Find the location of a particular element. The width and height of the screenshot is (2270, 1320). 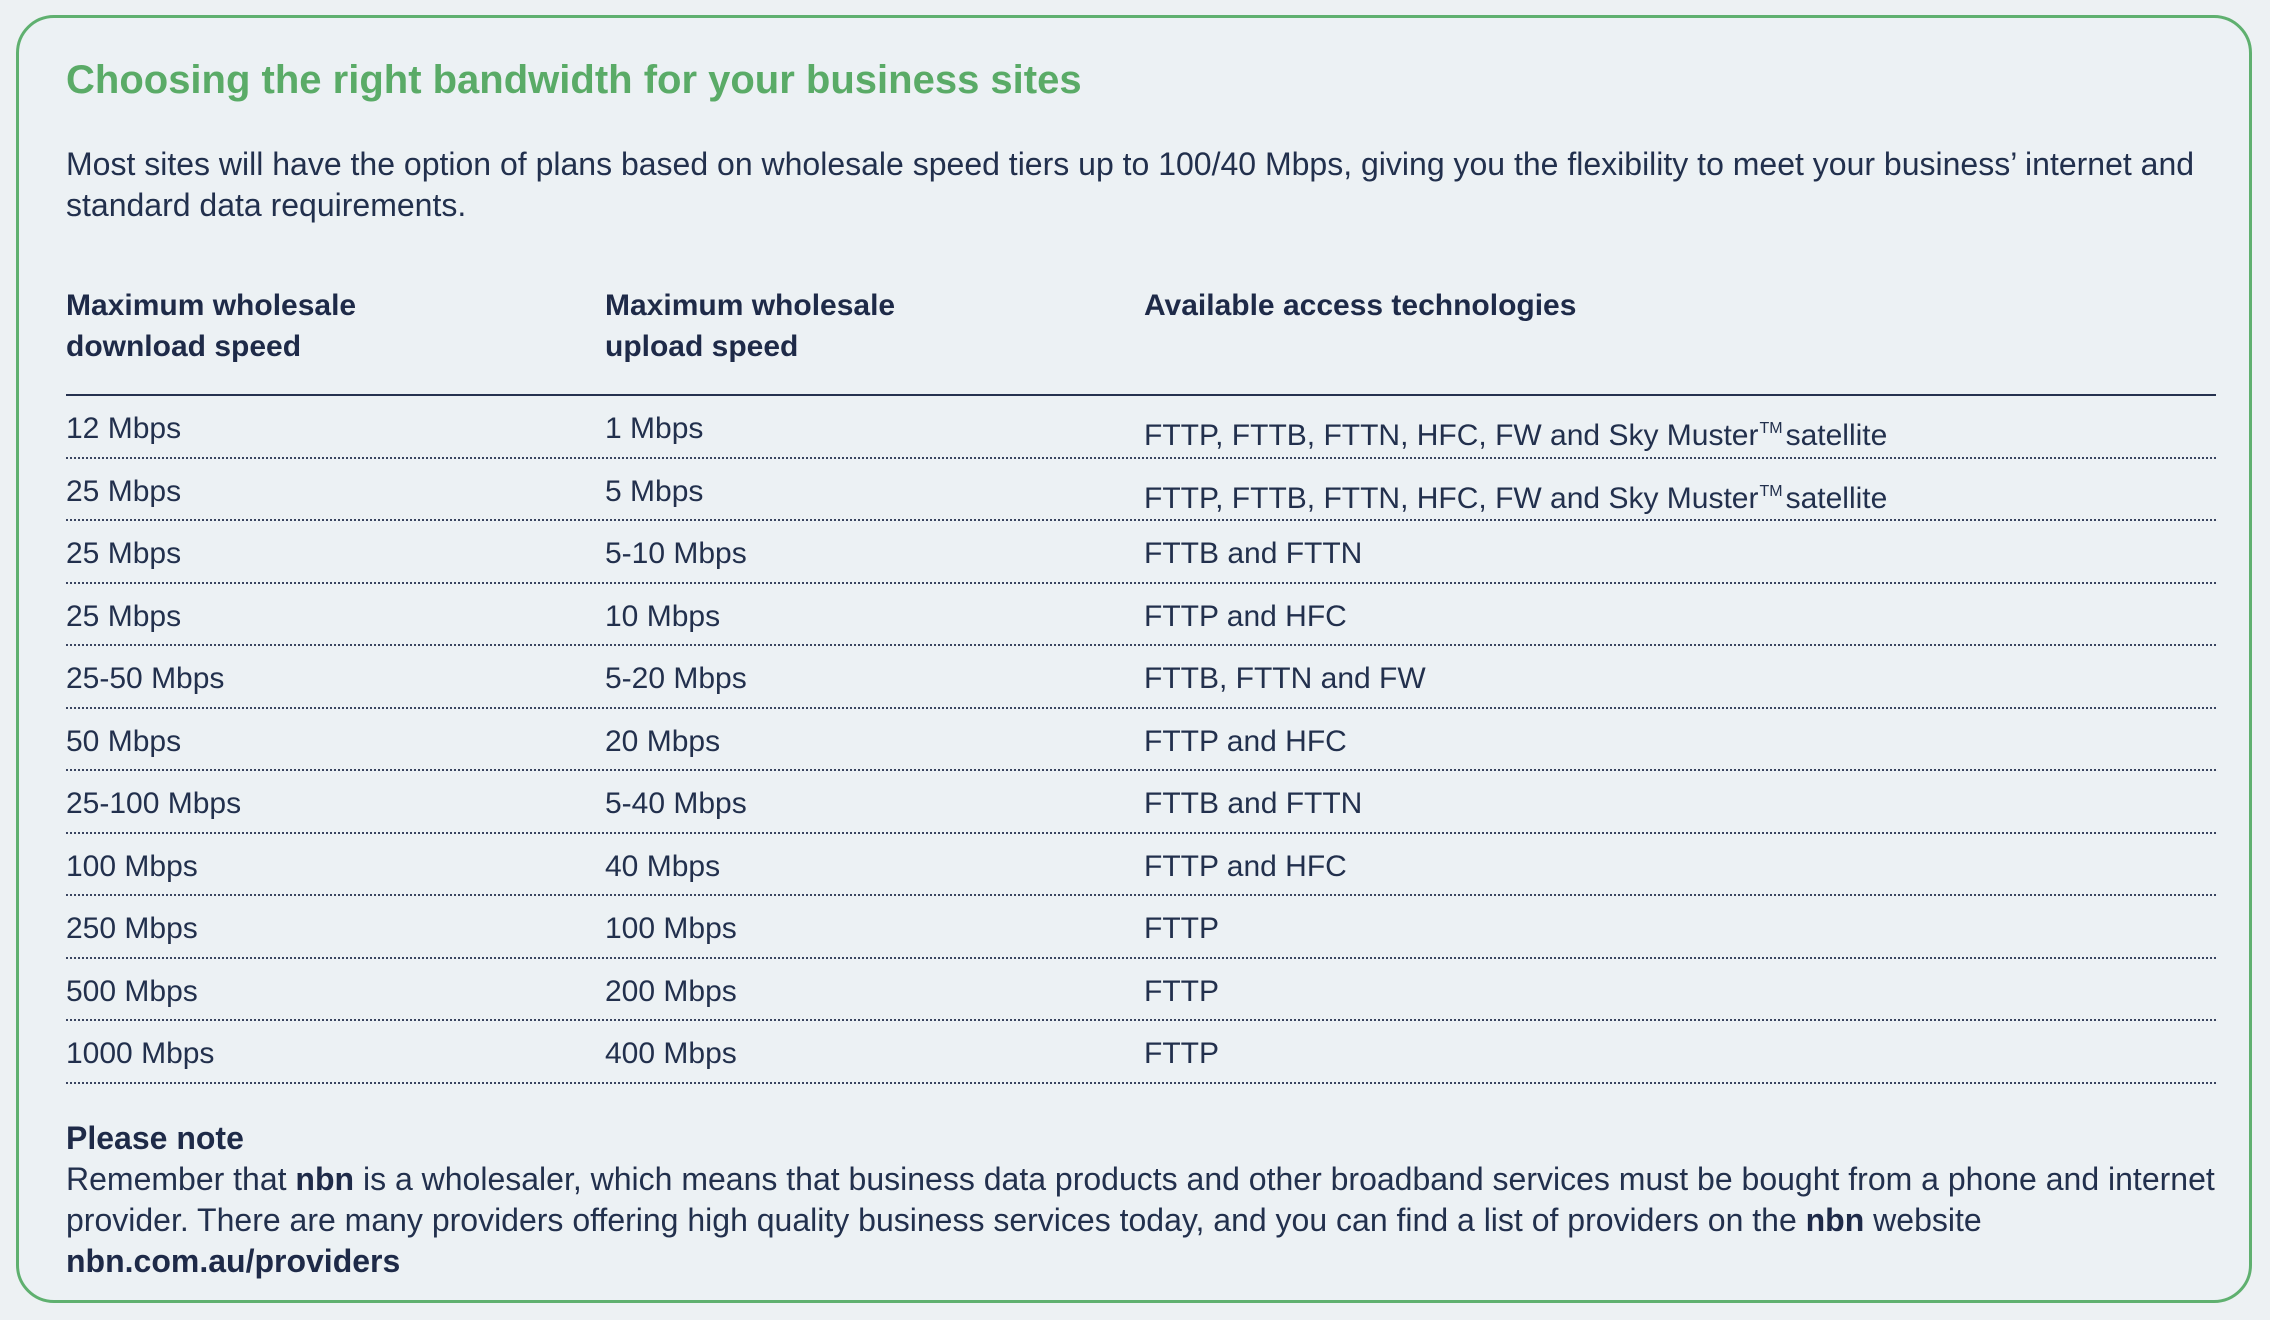

cell-download-speed: 500 Mbps is located at coordinates (132, 991).